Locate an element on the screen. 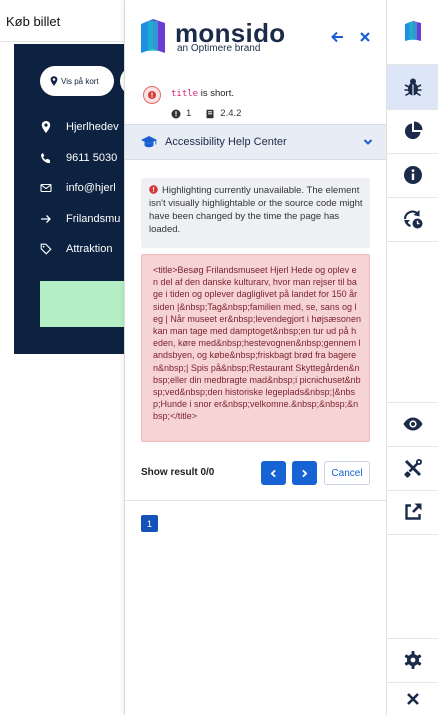 This screenshot has height=715, width=438. contact-link-text: Frilandsmu is located at coordinates (93, 219).